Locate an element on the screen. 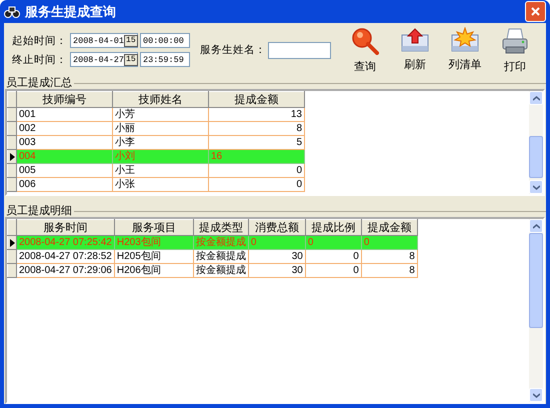 The height and width of the screenshot is (408, 550). magnifier-icon is located at coordinates (365, 40).